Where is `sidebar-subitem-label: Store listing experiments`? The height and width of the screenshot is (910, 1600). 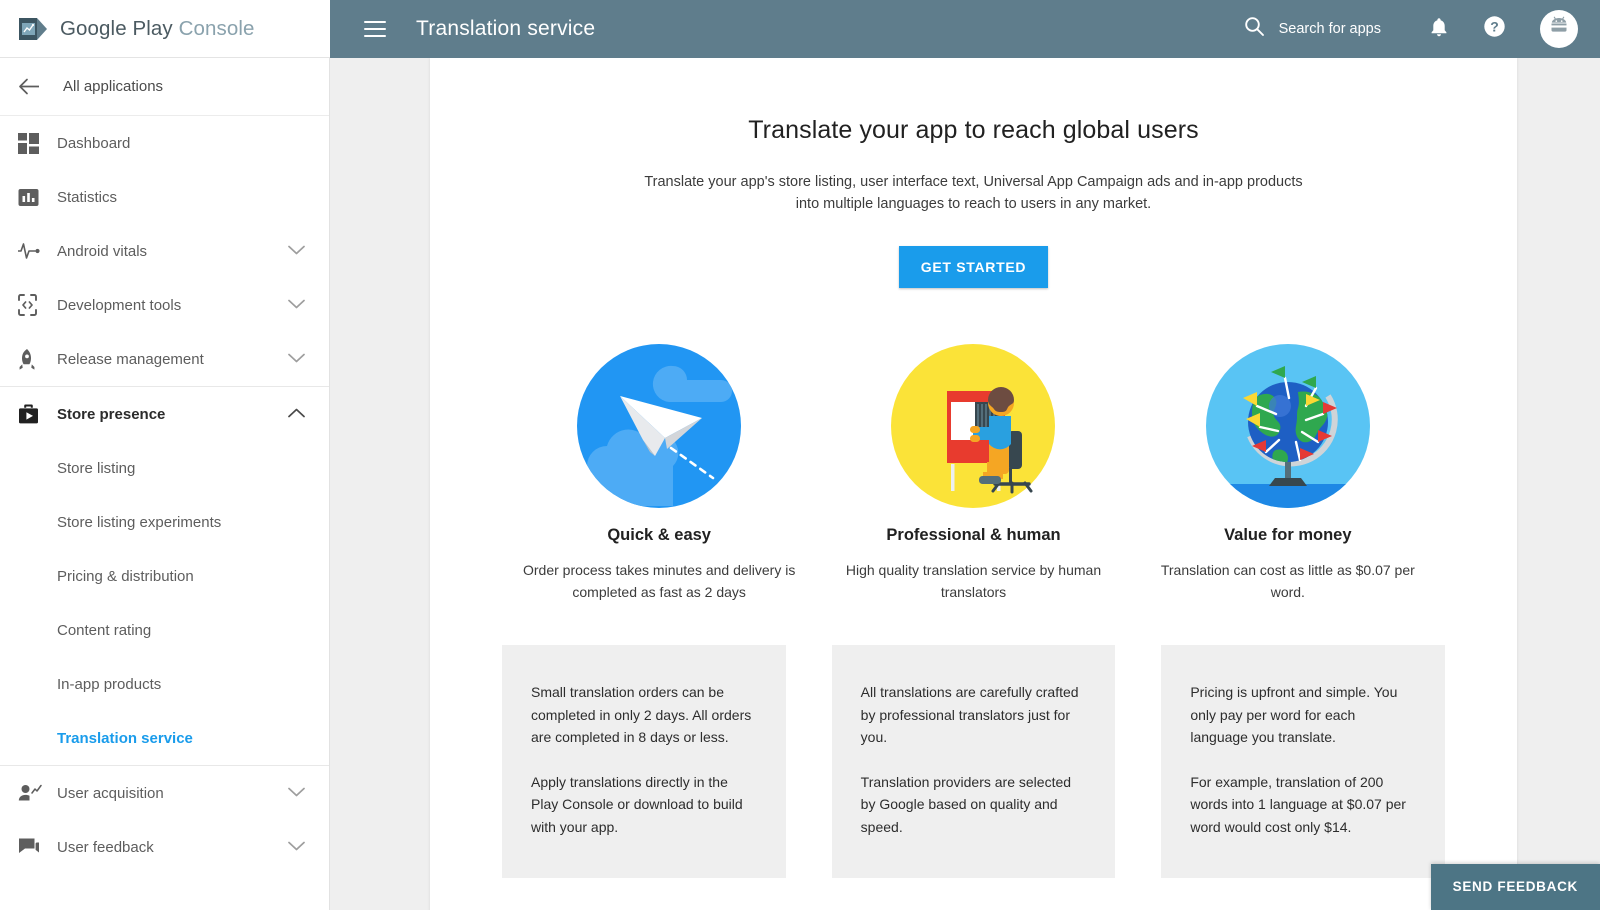
sidebar-subitem-label: Store listing experiments is located at coordinates (139, 522).